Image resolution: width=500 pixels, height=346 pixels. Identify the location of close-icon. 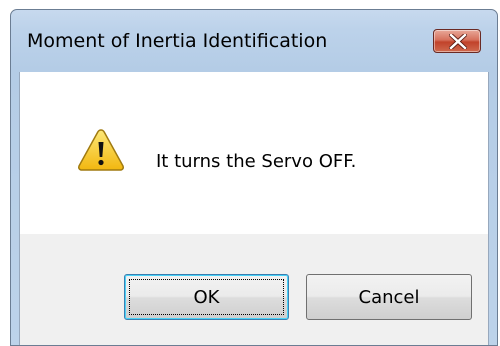
(458, 41).